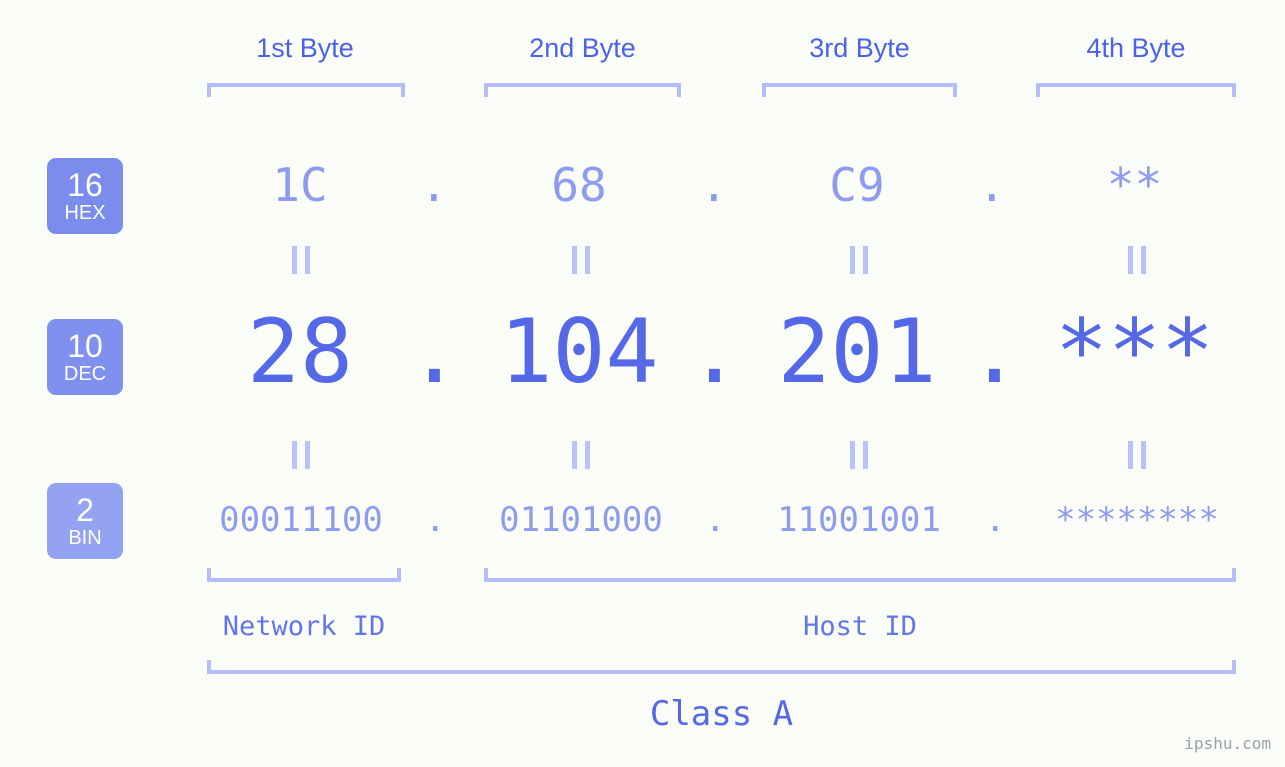 The width and height of the screenshot is (1285, 767). I want to click on base-badge-hex-name: HEX, so click(85, 213).